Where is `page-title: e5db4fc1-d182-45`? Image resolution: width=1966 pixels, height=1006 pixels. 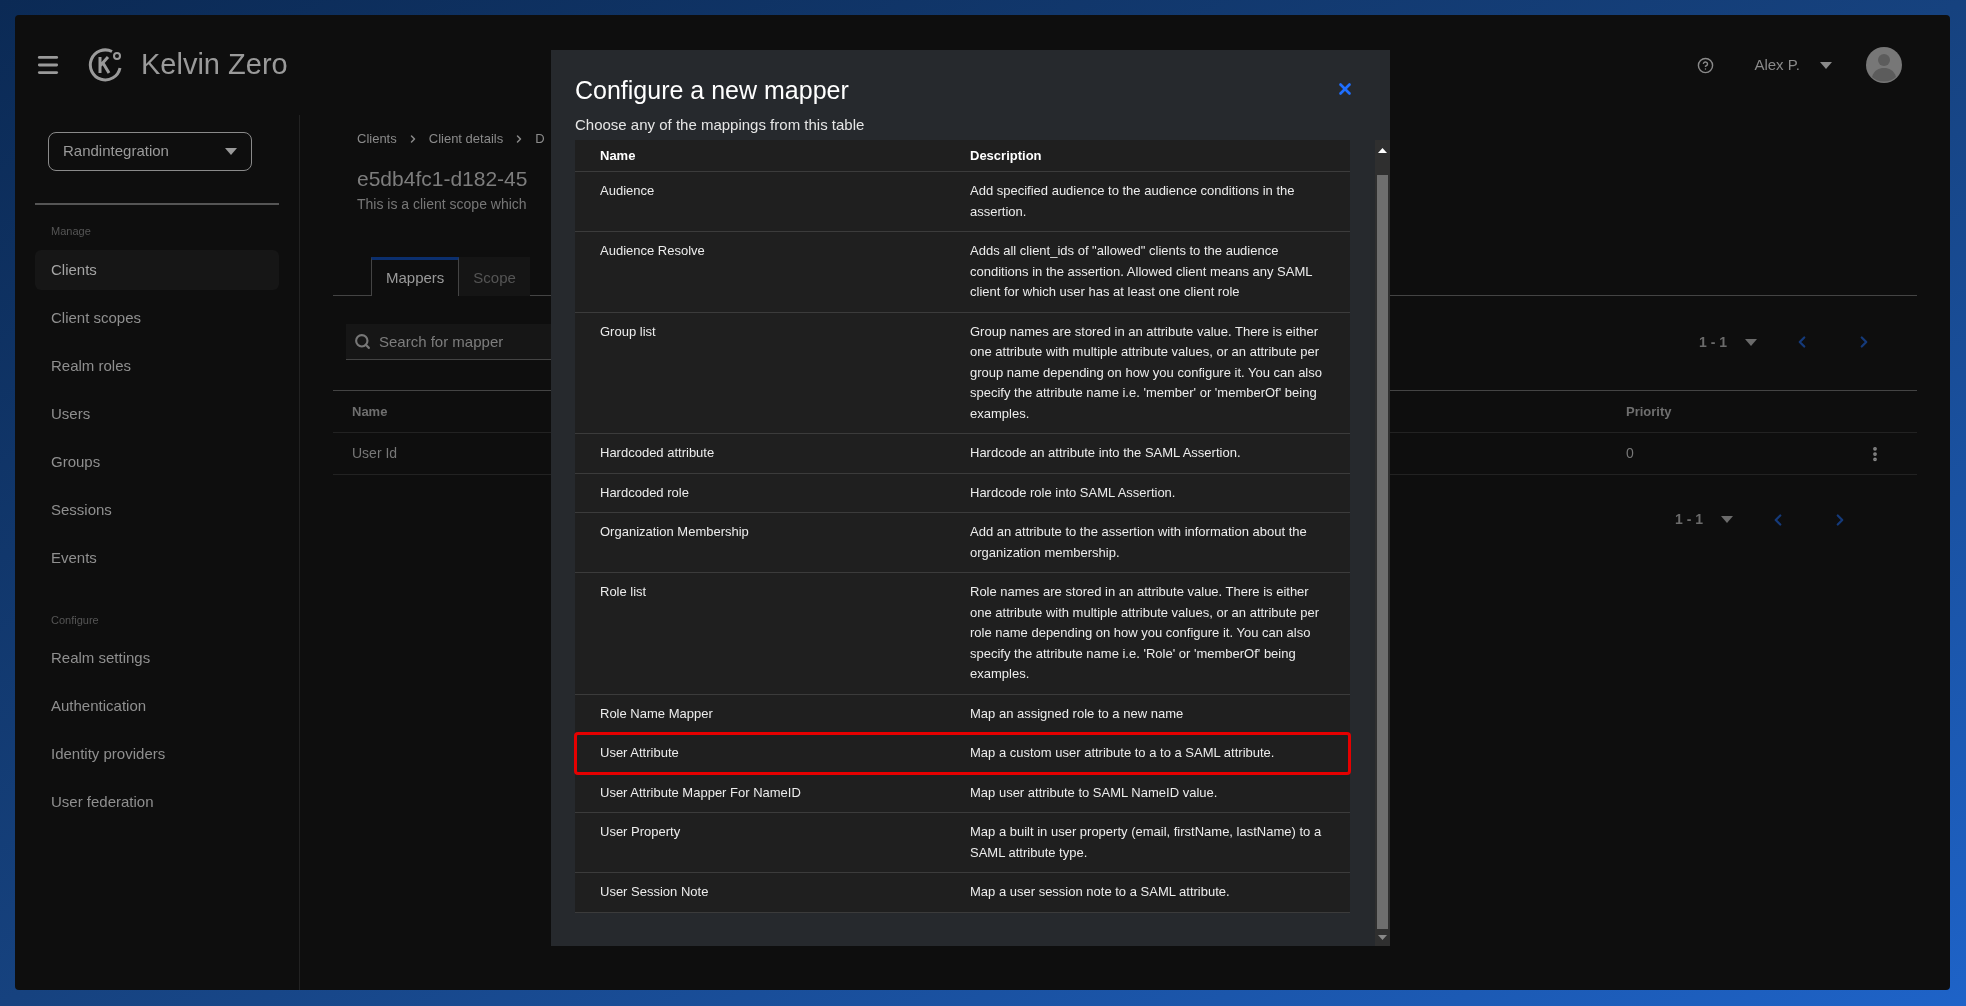
page-title: e5db4fc1-d182-45 is located at coordinates (442, 178).